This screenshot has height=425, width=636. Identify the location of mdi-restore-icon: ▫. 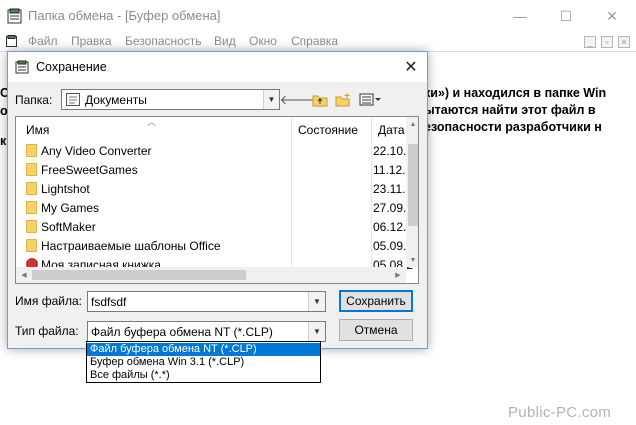
(607, 42).